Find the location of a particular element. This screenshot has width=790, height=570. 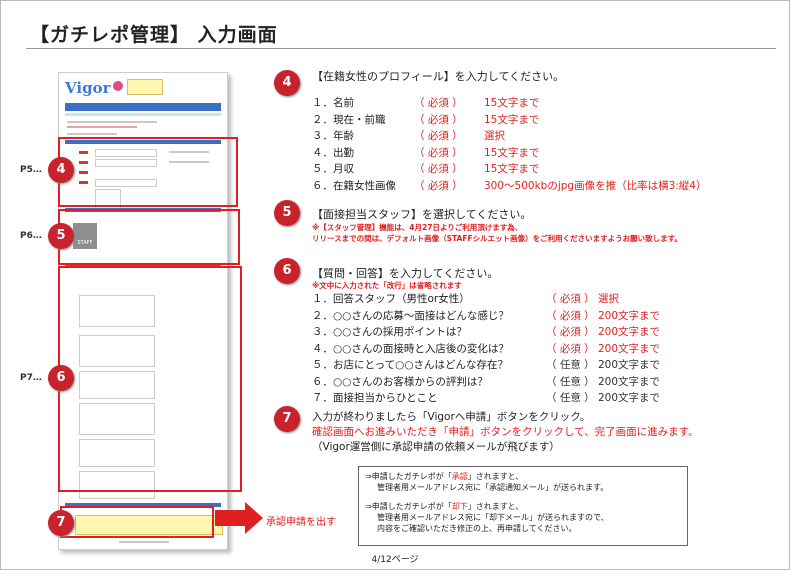

arrow-label: 承認申請を出す is located at coordinates (301, 522).